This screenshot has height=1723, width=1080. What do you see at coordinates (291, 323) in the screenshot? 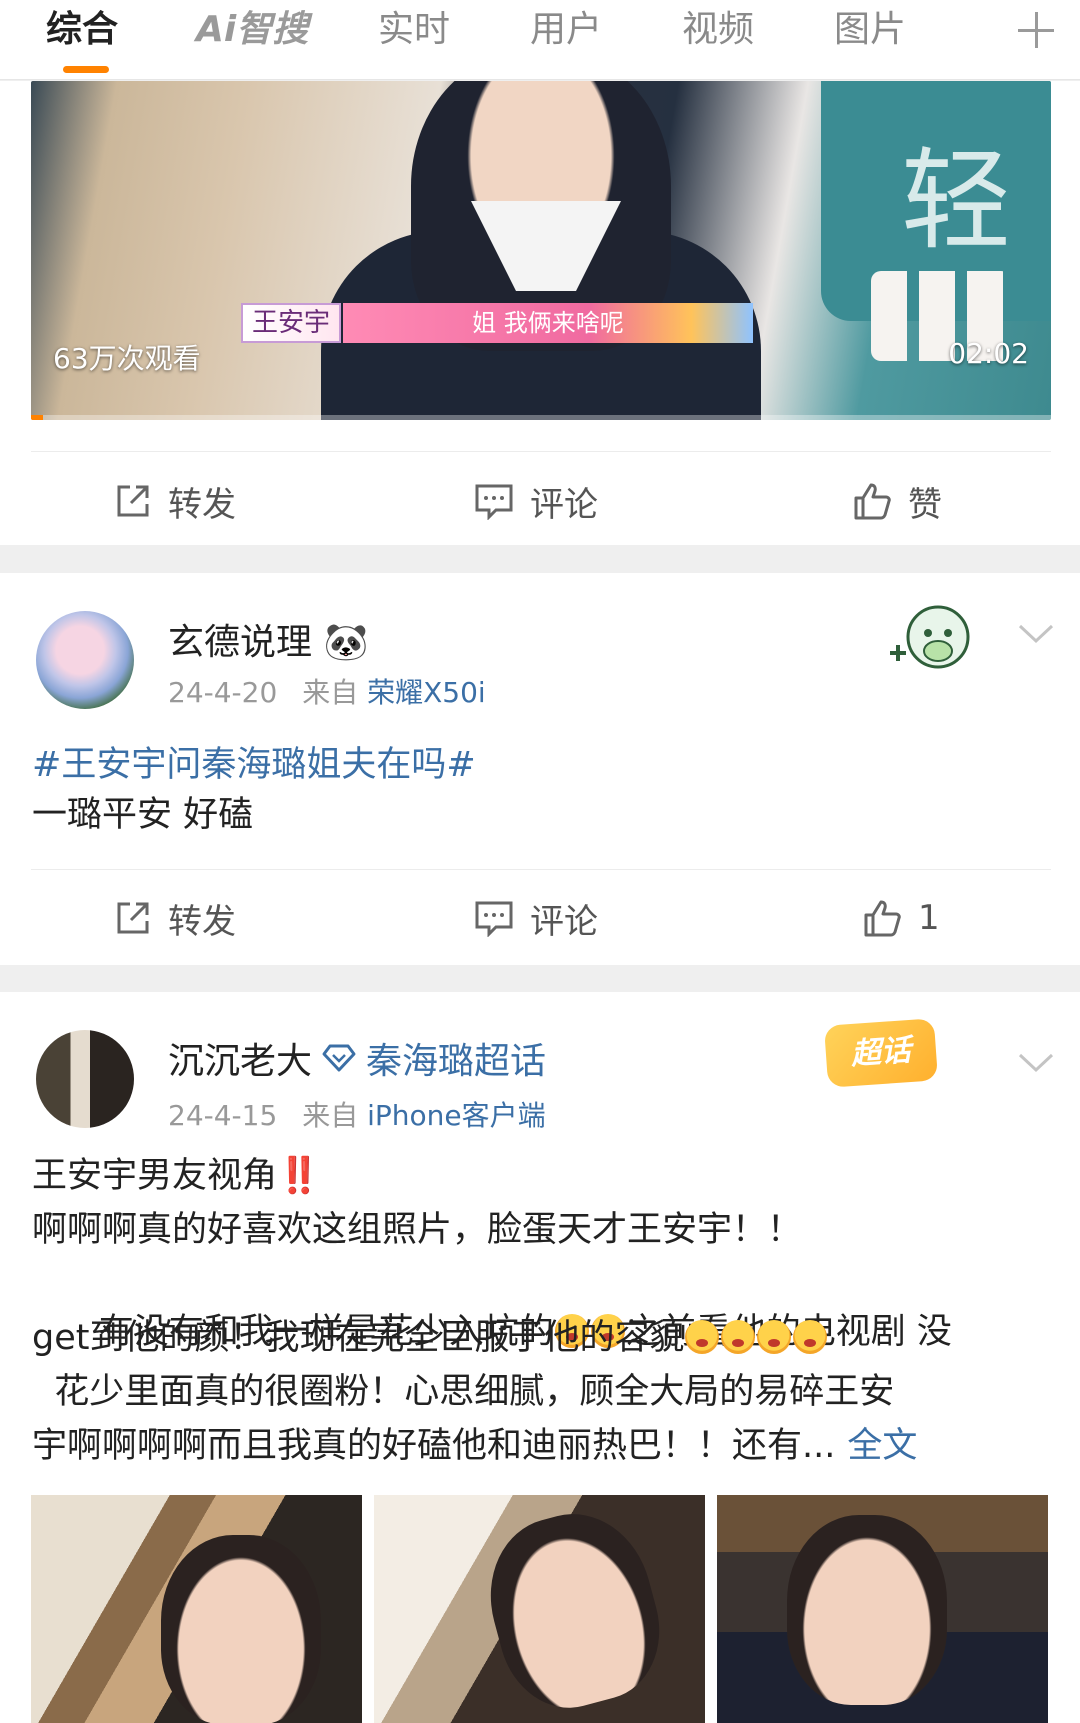
I see `video-name-tag: 王安宇` at bounding box center [291, 323].